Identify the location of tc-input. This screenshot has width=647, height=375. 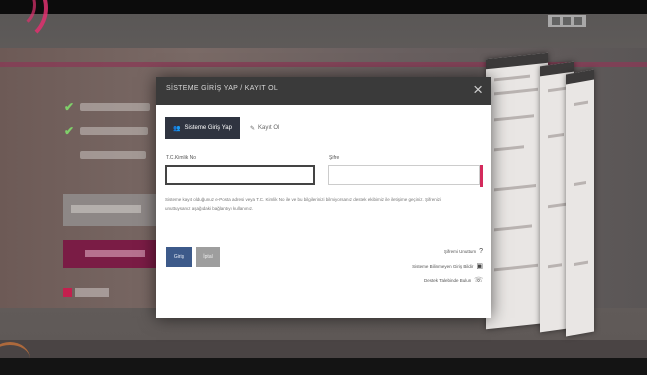
(240, 175).